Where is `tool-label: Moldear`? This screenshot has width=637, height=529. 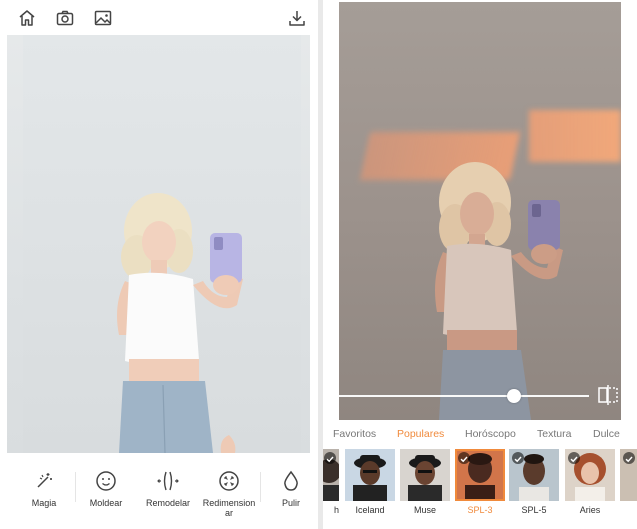 tool-label: Moldear is located at coordinates (106, 503).